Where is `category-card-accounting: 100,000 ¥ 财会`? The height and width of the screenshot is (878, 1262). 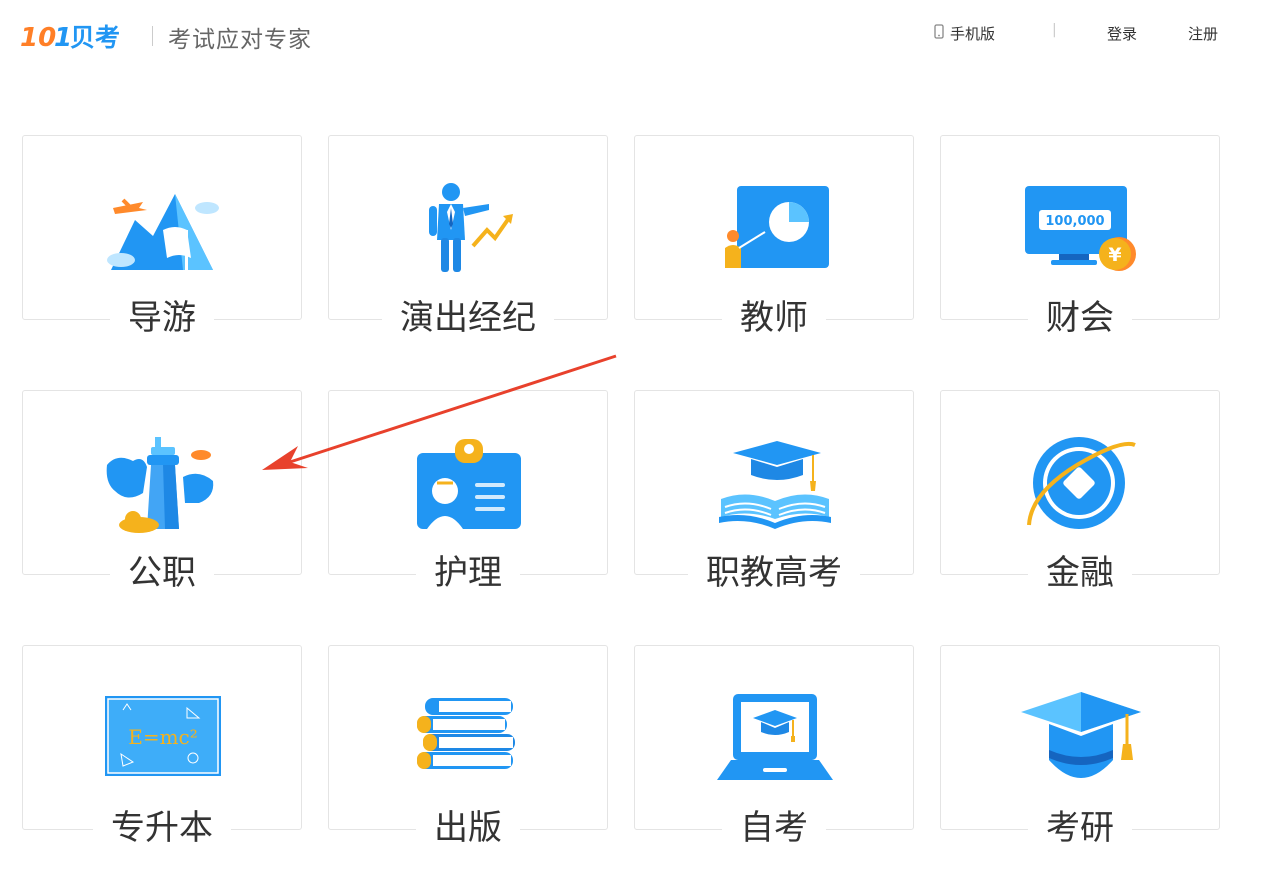 category-card-accounting: 100,000 ¥ 财会 is located at coordinates (1080, 237).